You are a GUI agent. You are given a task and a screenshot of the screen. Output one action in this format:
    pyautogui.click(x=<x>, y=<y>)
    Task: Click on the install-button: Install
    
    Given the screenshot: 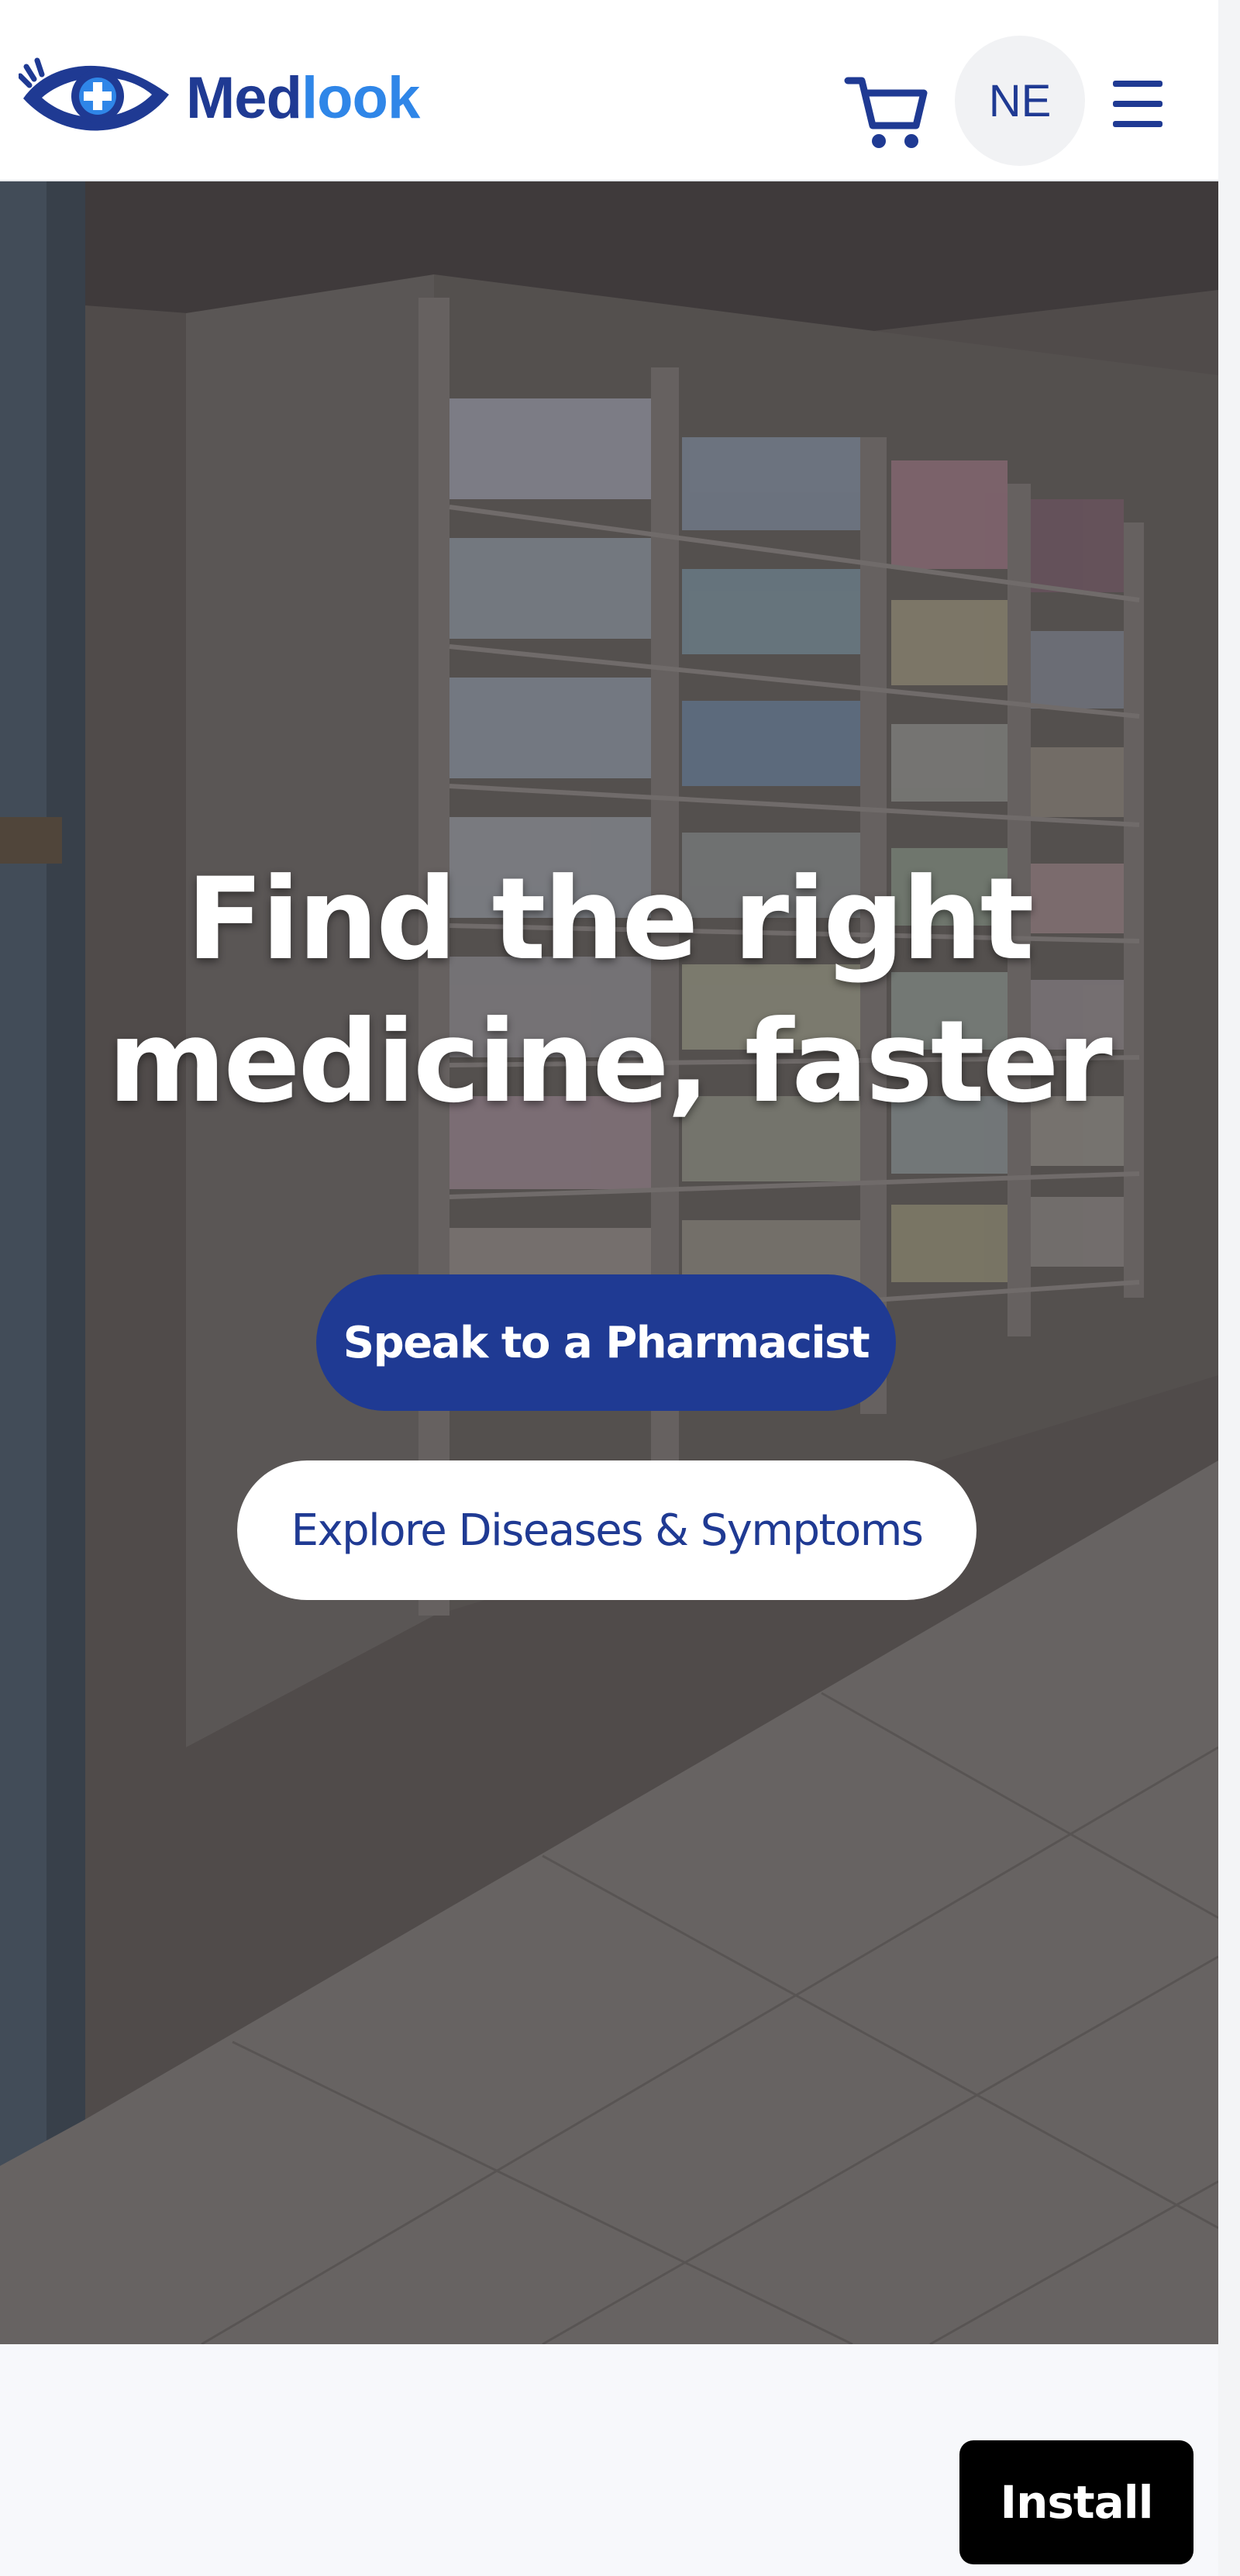 What is the action you would take?
    pyautogui.click(x=1076, y=2502)
    